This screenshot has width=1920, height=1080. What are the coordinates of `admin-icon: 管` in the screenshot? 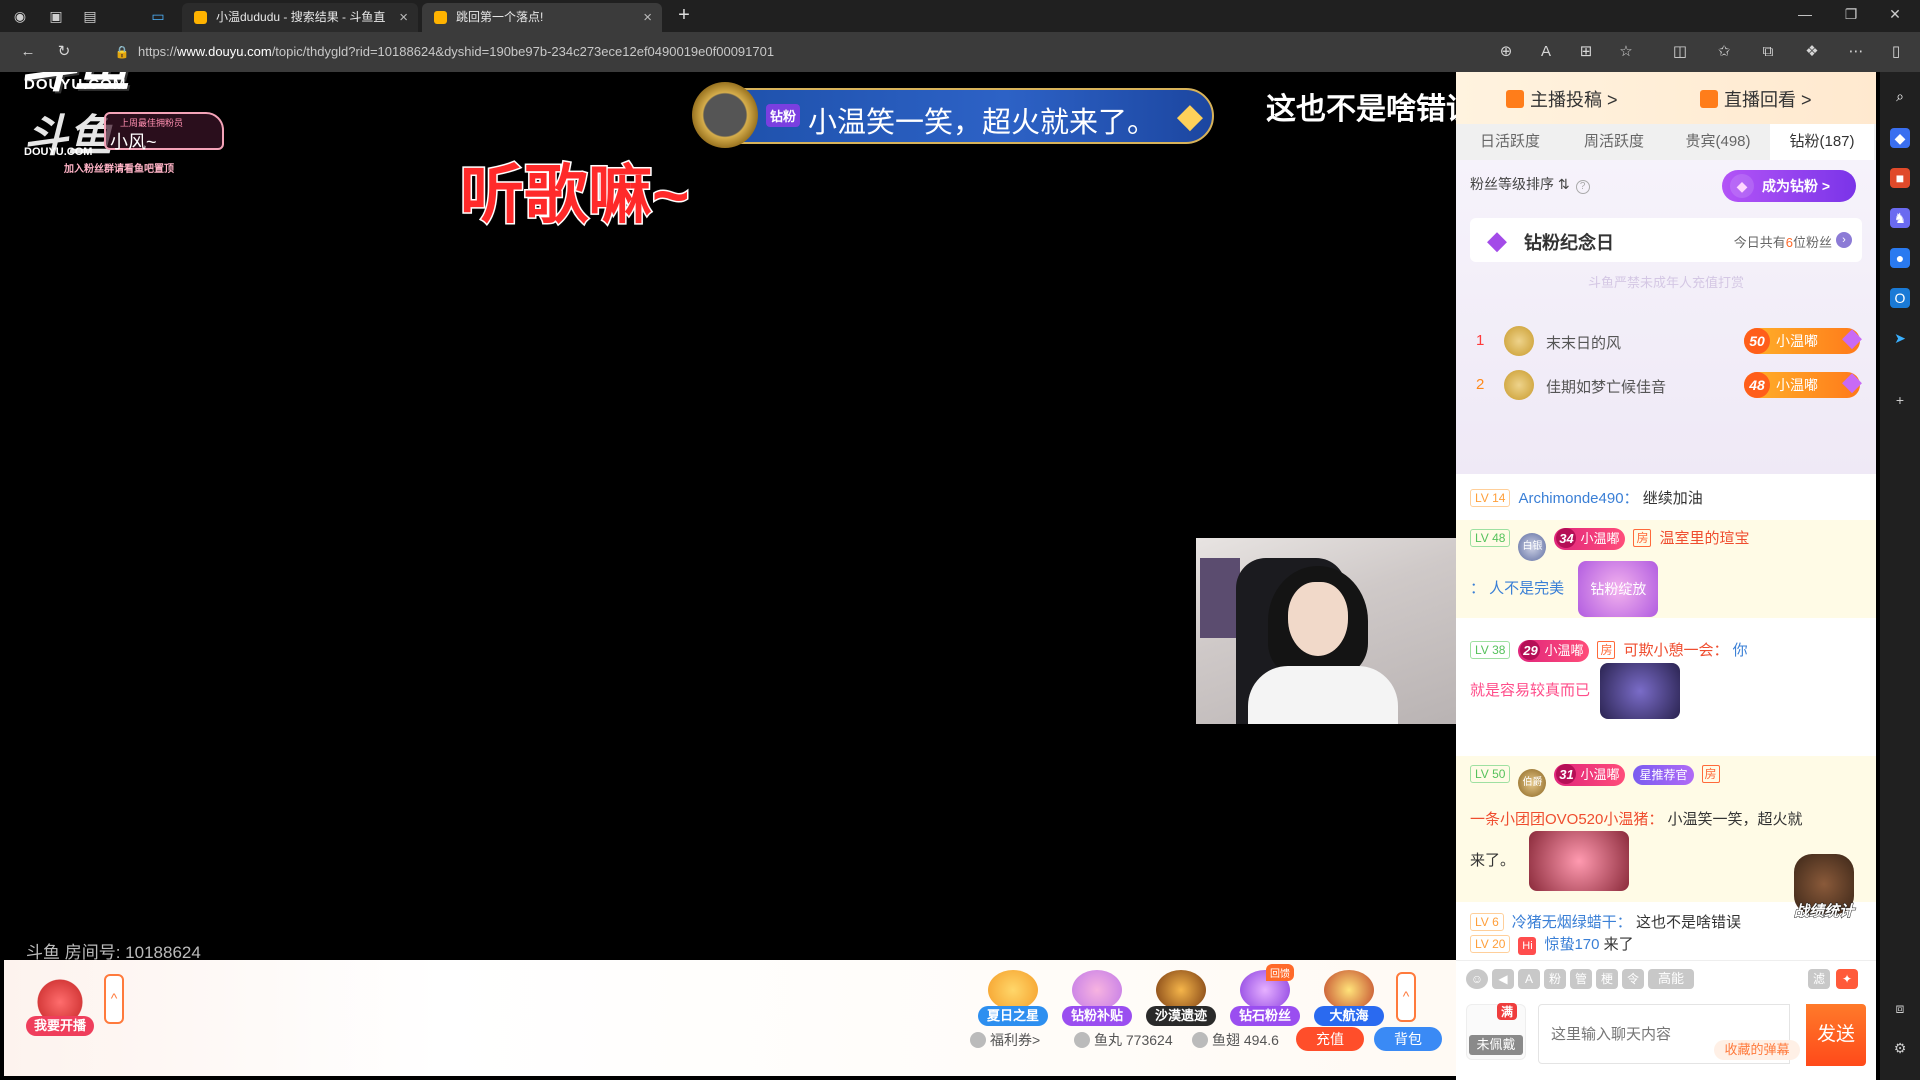 It's located at (1581, 979).